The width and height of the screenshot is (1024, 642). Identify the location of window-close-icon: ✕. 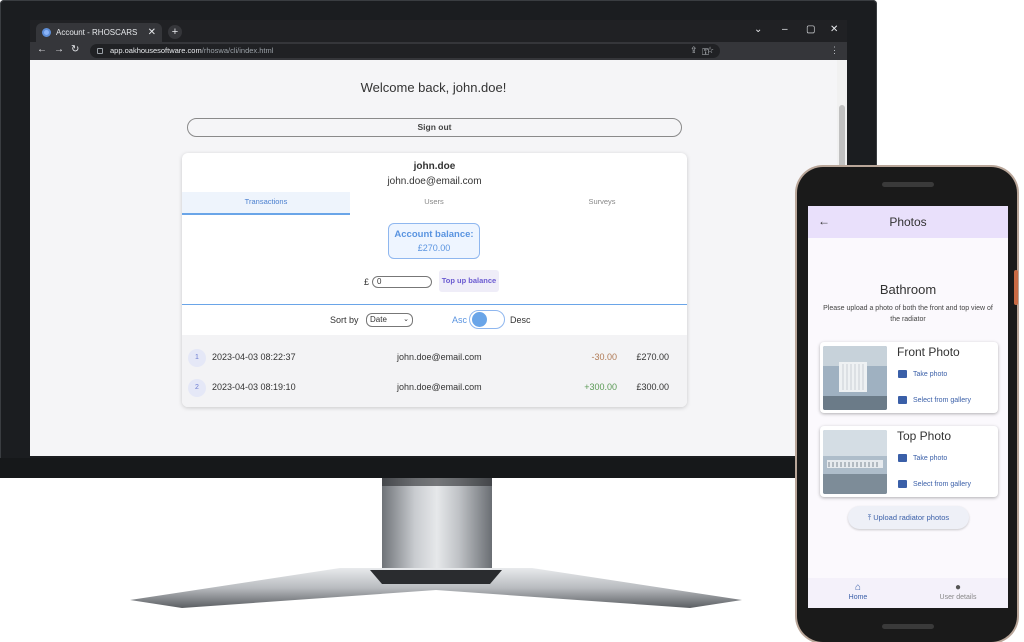
(834, 29).